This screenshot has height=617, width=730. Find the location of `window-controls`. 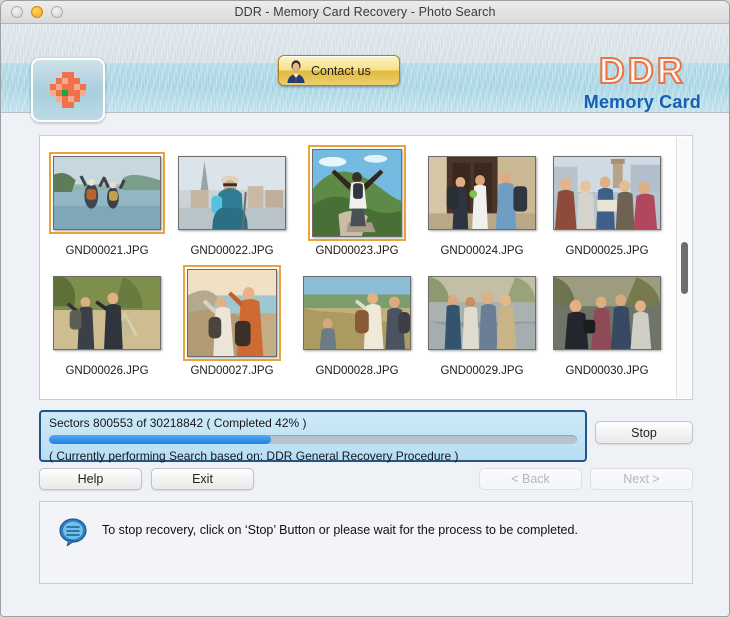

window-controls is located at coordinates (37, 12).